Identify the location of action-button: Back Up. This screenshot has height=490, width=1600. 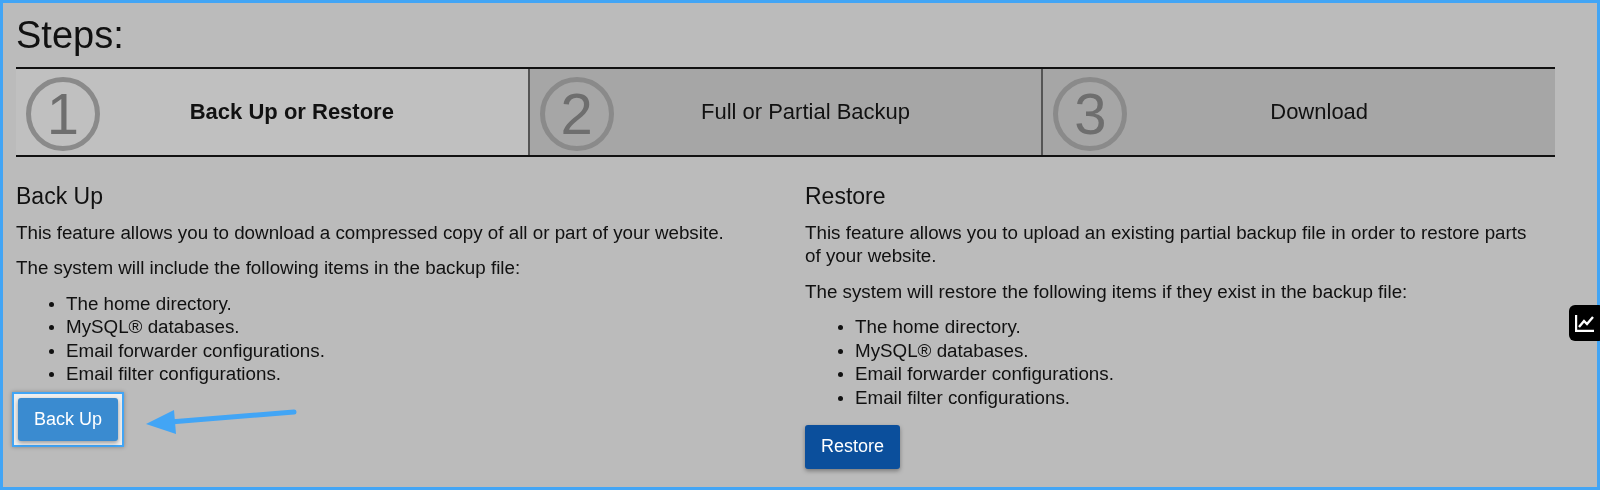
(68, 419).